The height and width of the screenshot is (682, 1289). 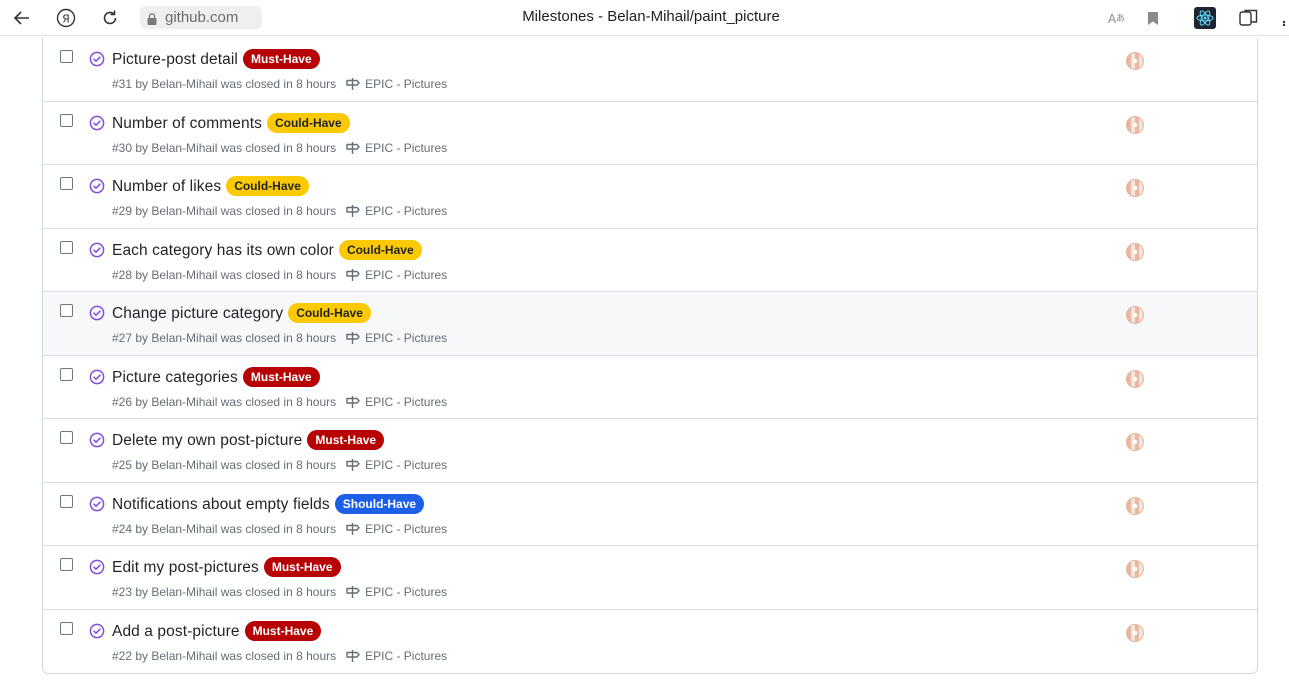 What do you see at coordinates (379, 503) in the screenshot?
I see `issue-label: Should-Have` at bounding box center [379, 503].